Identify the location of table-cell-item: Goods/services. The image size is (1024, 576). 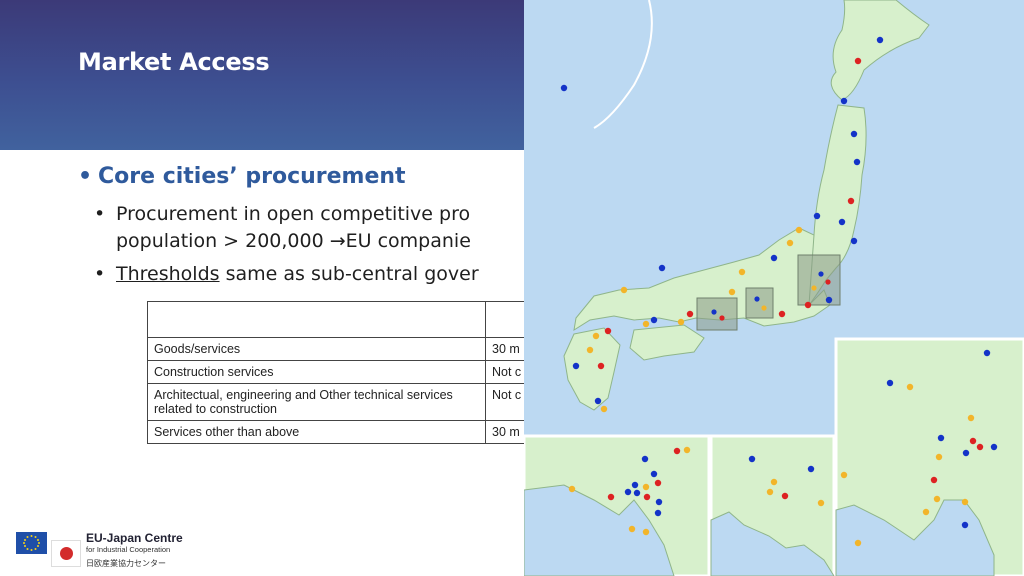
(316, 349).